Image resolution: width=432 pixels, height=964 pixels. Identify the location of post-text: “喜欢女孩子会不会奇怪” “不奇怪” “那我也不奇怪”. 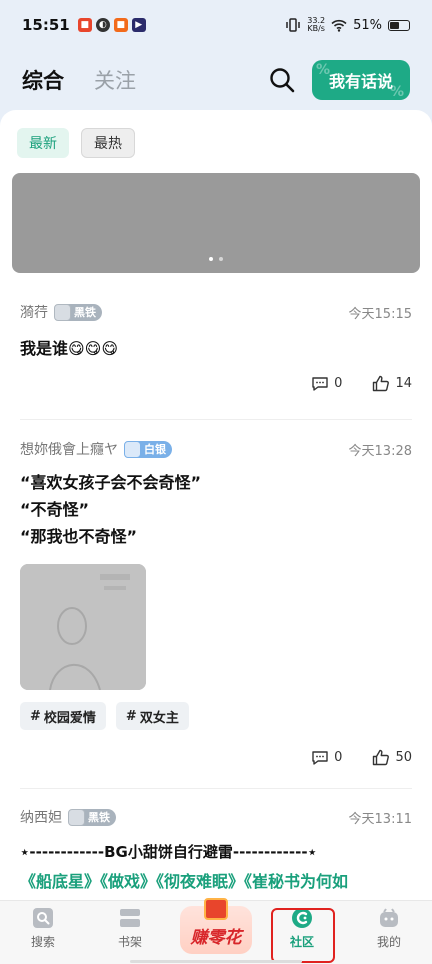
(111, 509).